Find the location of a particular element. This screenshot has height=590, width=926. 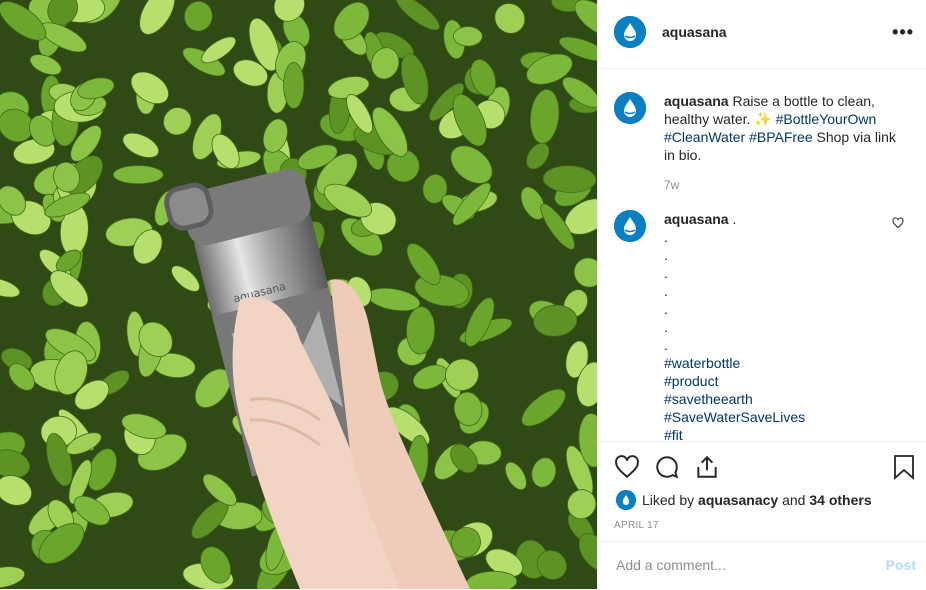

caption-timestamp: 7w is located at coordinates (787, 185).